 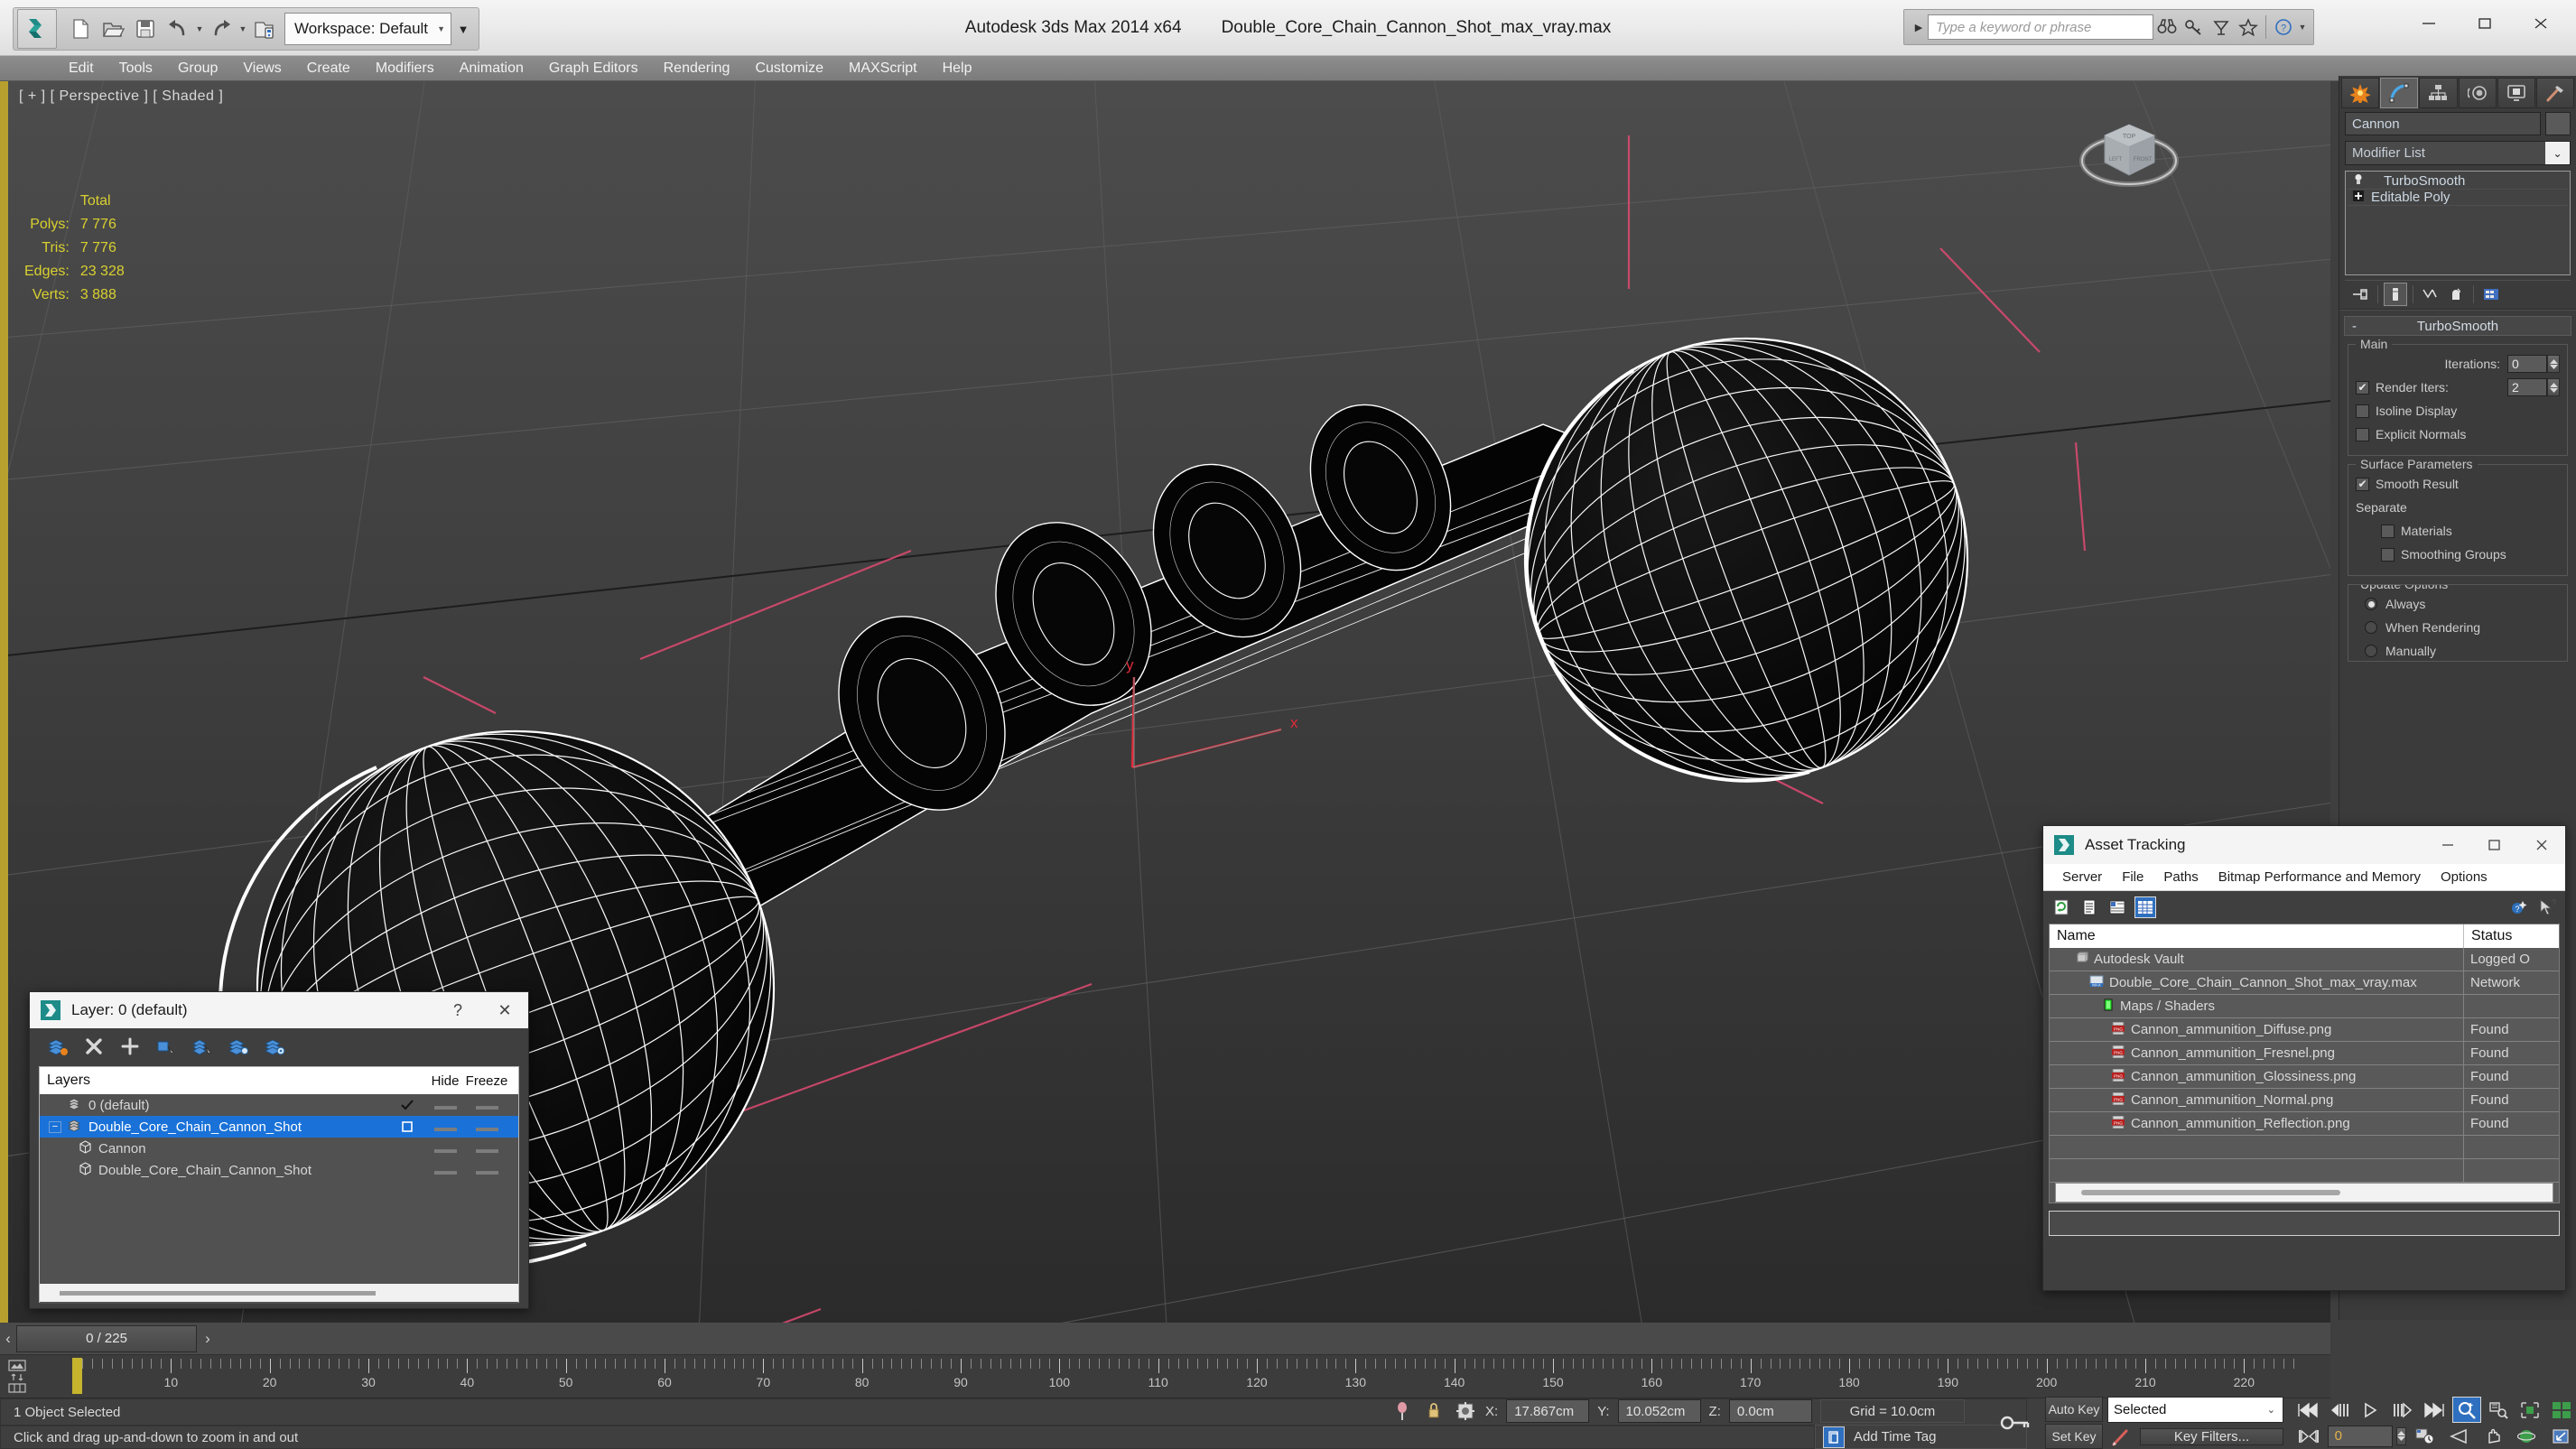 What do you see at coordinates (8, 1339) in the screenshot?
I see `previous-frame-arrow: ‹` at bounding box center [8, 1339].